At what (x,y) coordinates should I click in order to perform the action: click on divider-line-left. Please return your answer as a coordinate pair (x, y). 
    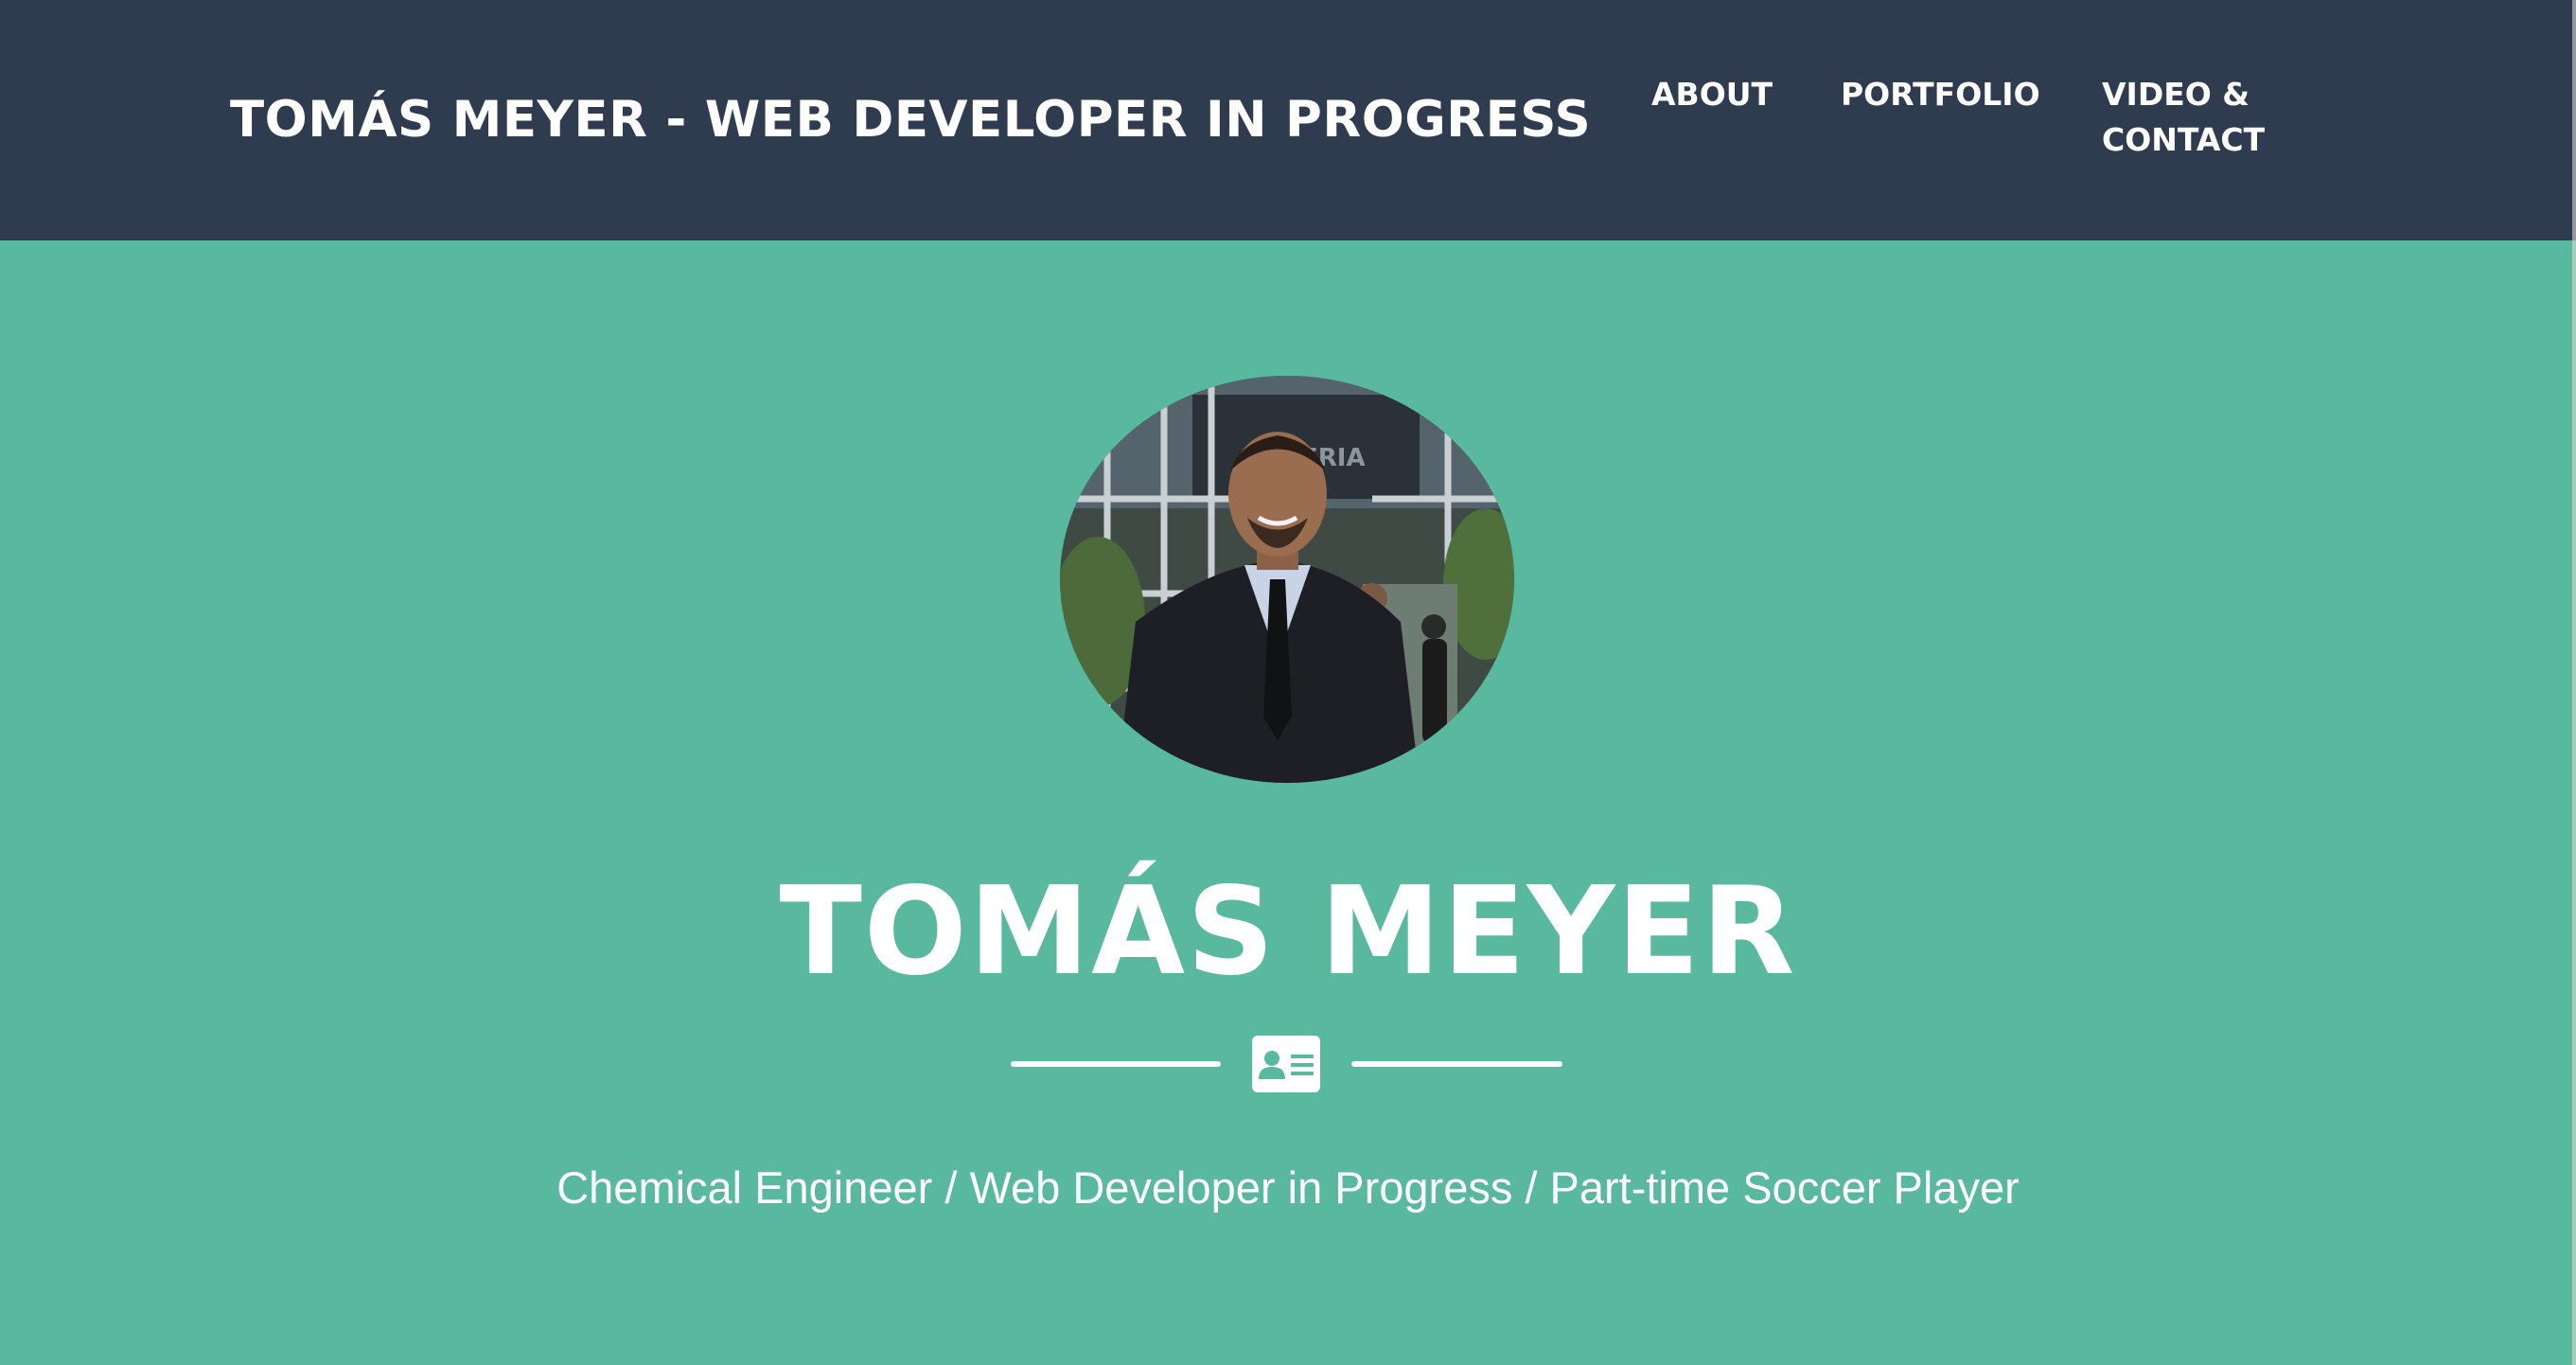
    Looking at the image, I should click on (1116, 1064).